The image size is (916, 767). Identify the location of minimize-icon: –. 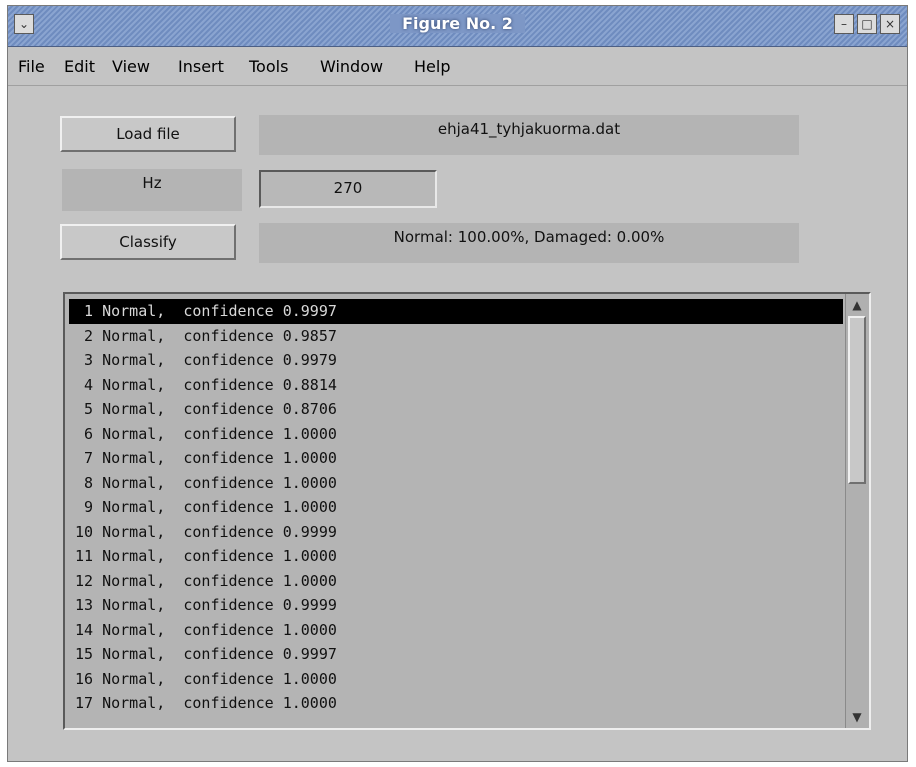
(844, 24).